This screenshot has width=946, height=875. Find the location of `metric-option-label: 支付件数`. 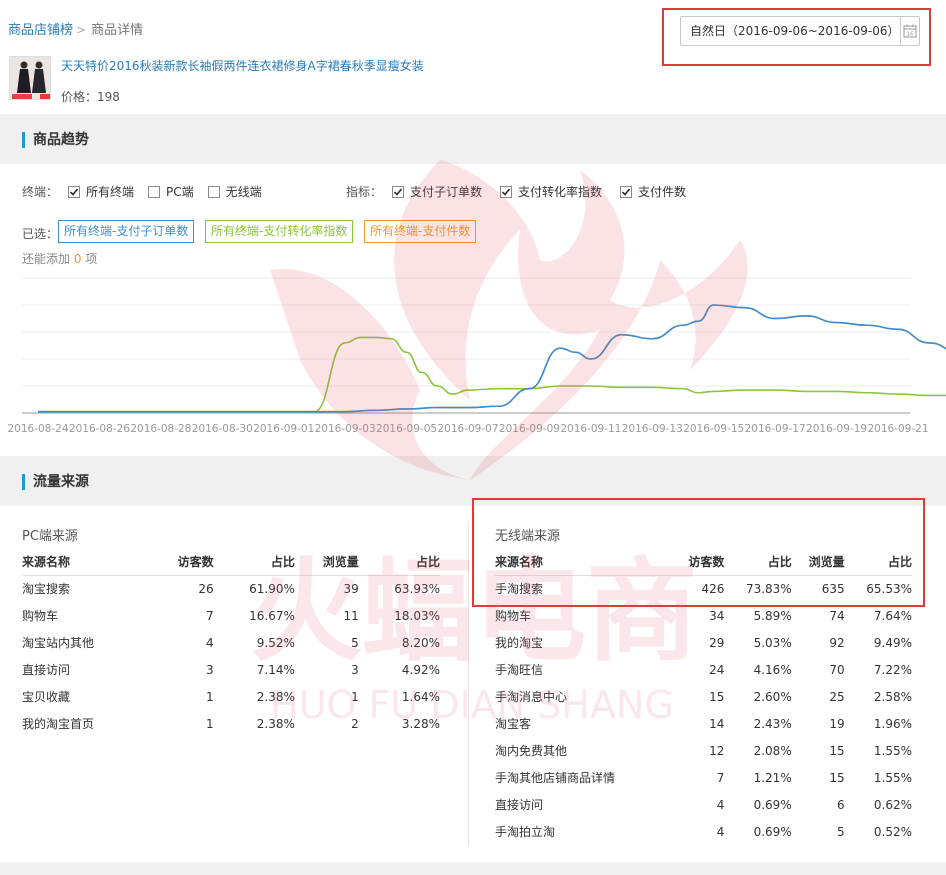

metric-option-label: 支付件数 is located at coordinates (662, 192).